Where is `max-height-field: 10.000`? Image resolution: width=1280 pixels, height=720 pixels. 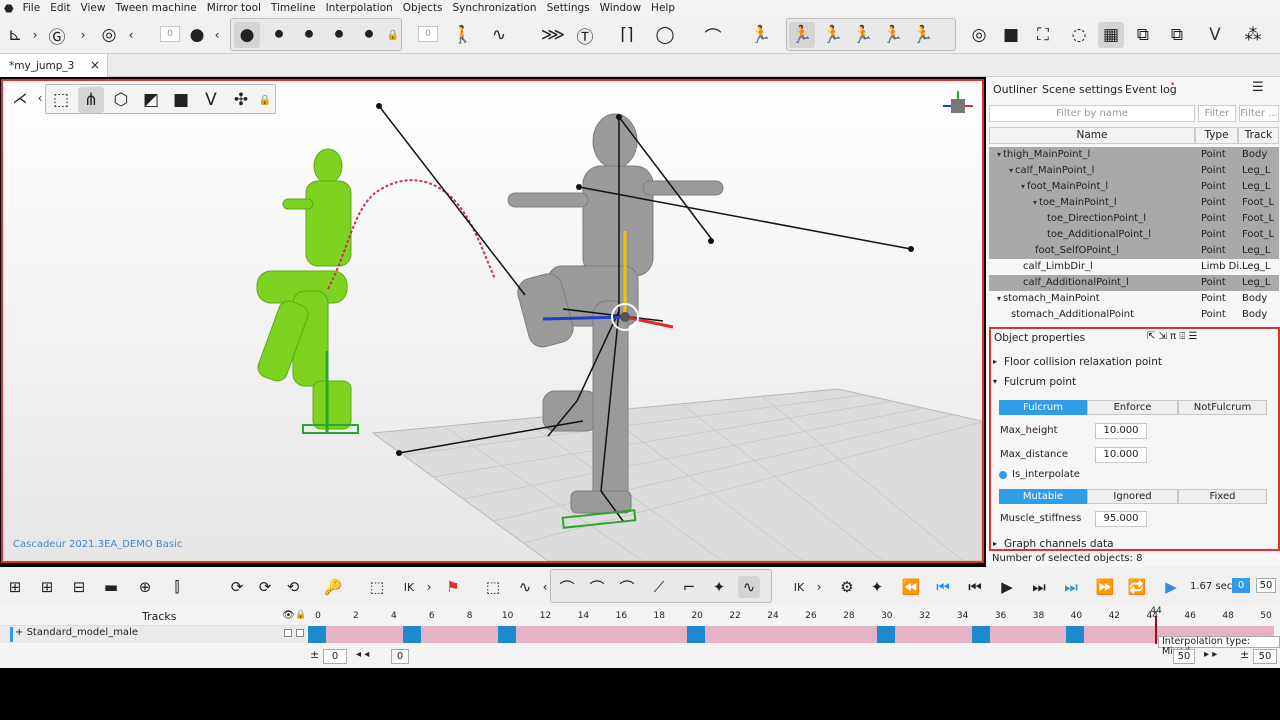
max-height-field: 10.000 is located at coordinates (1121, 431).